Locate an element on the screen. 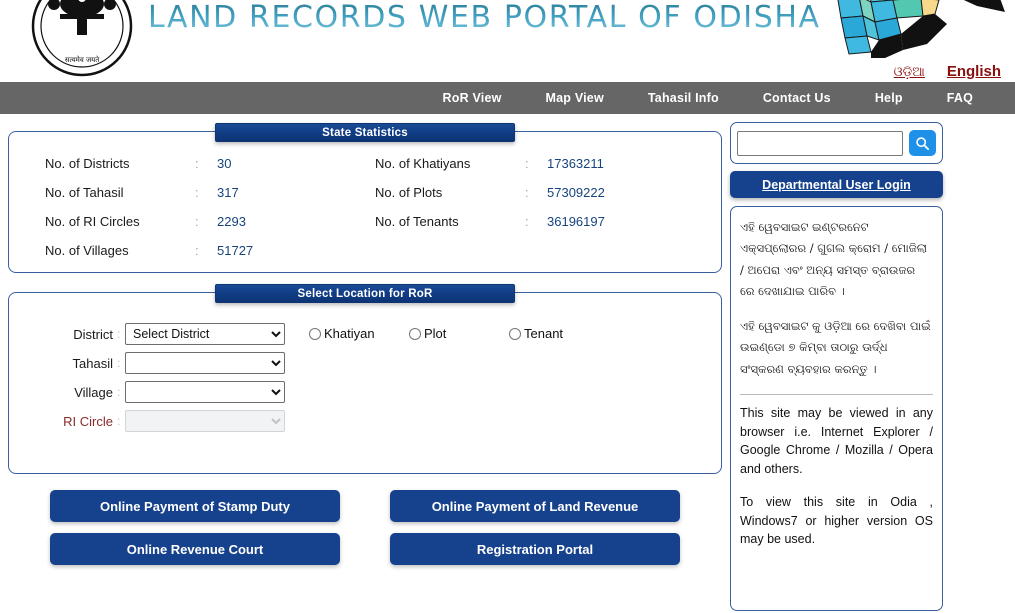  nav-item-ror-view: RoR View is located at coordinates (472, 98).